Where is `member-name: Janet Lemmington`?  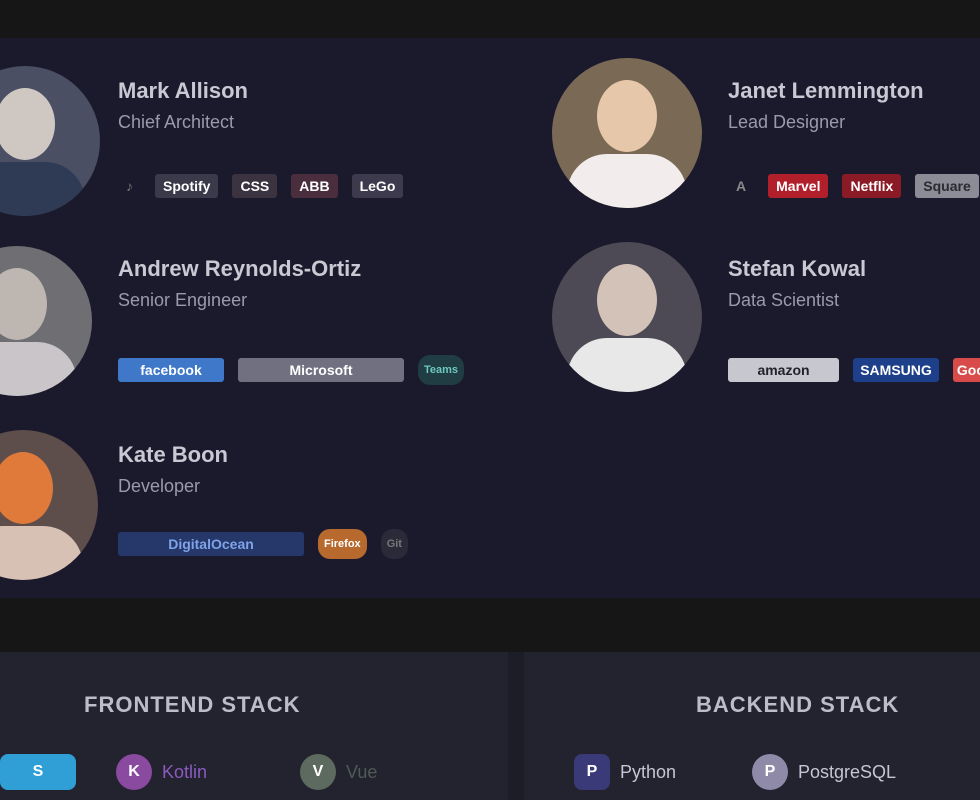 member-name: Janet Lemmington is located at coordinates (826, 90).